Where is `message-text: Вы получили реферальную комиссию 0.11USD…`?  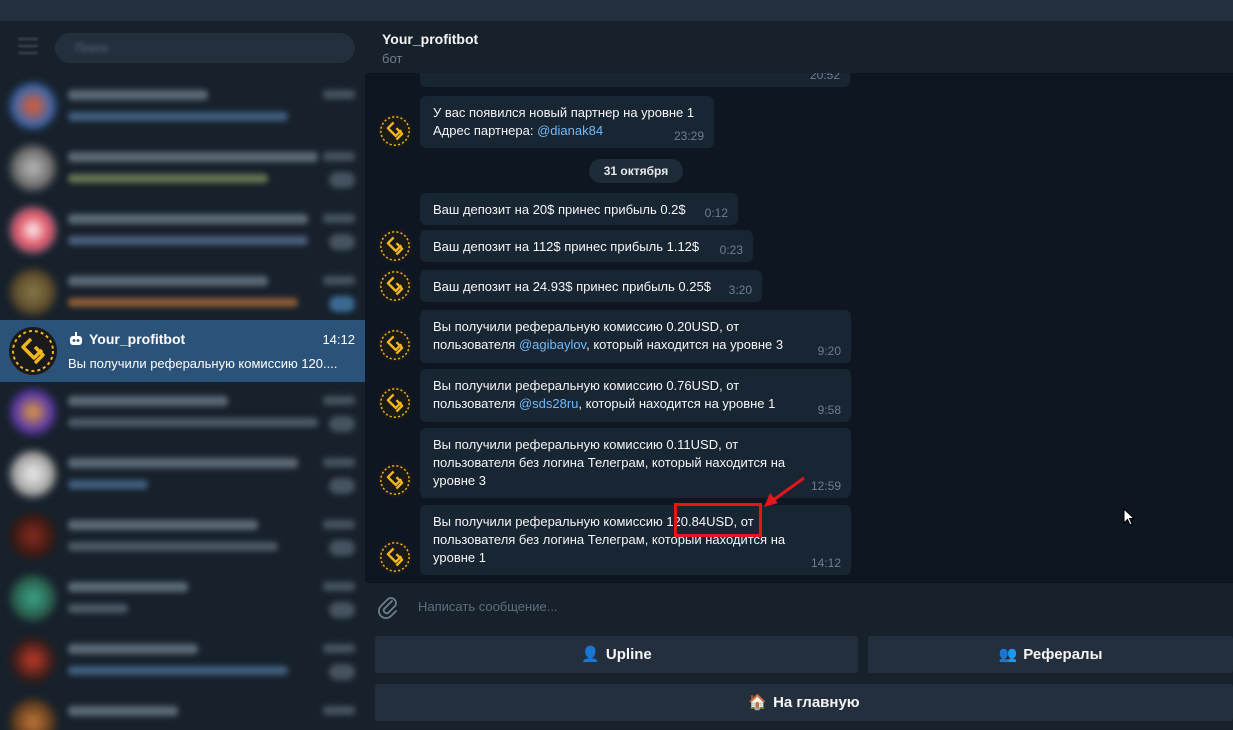 message-text: Вы получили реферальную комиссию 0.11USD… is located at coordinates (586, 444).